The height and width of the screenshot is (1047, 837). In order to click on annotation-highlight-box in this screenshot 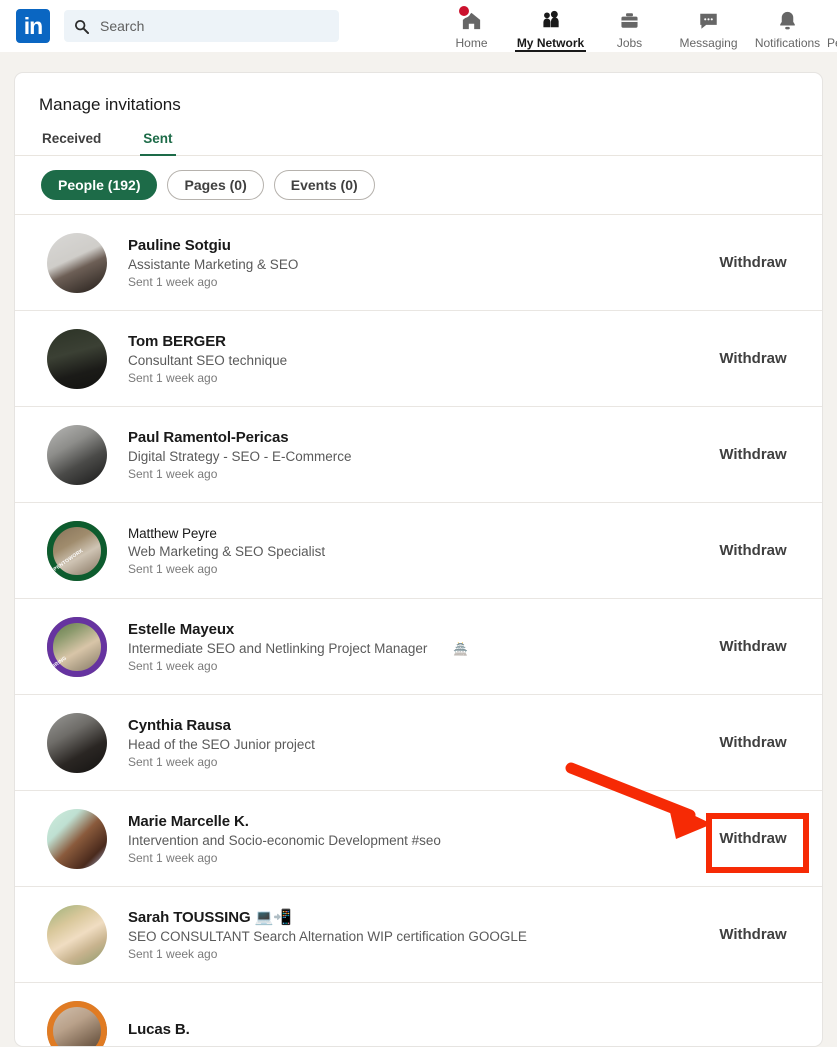, I will do `click(757, 843)`.